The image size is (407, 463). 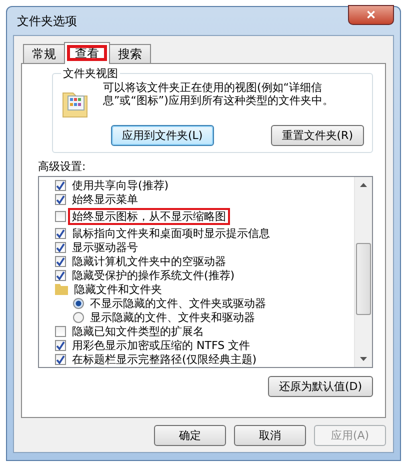 I want to click on setting-label: 在标题栏显示完整路径(仅限经典主题), so click(x=164, y=359).